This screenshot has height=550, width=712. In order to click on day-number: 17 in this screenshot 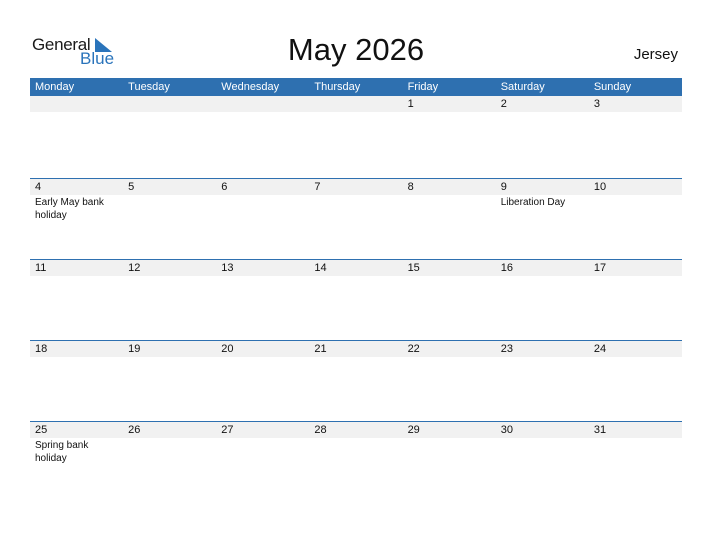, I will do `click(600, 268)`.